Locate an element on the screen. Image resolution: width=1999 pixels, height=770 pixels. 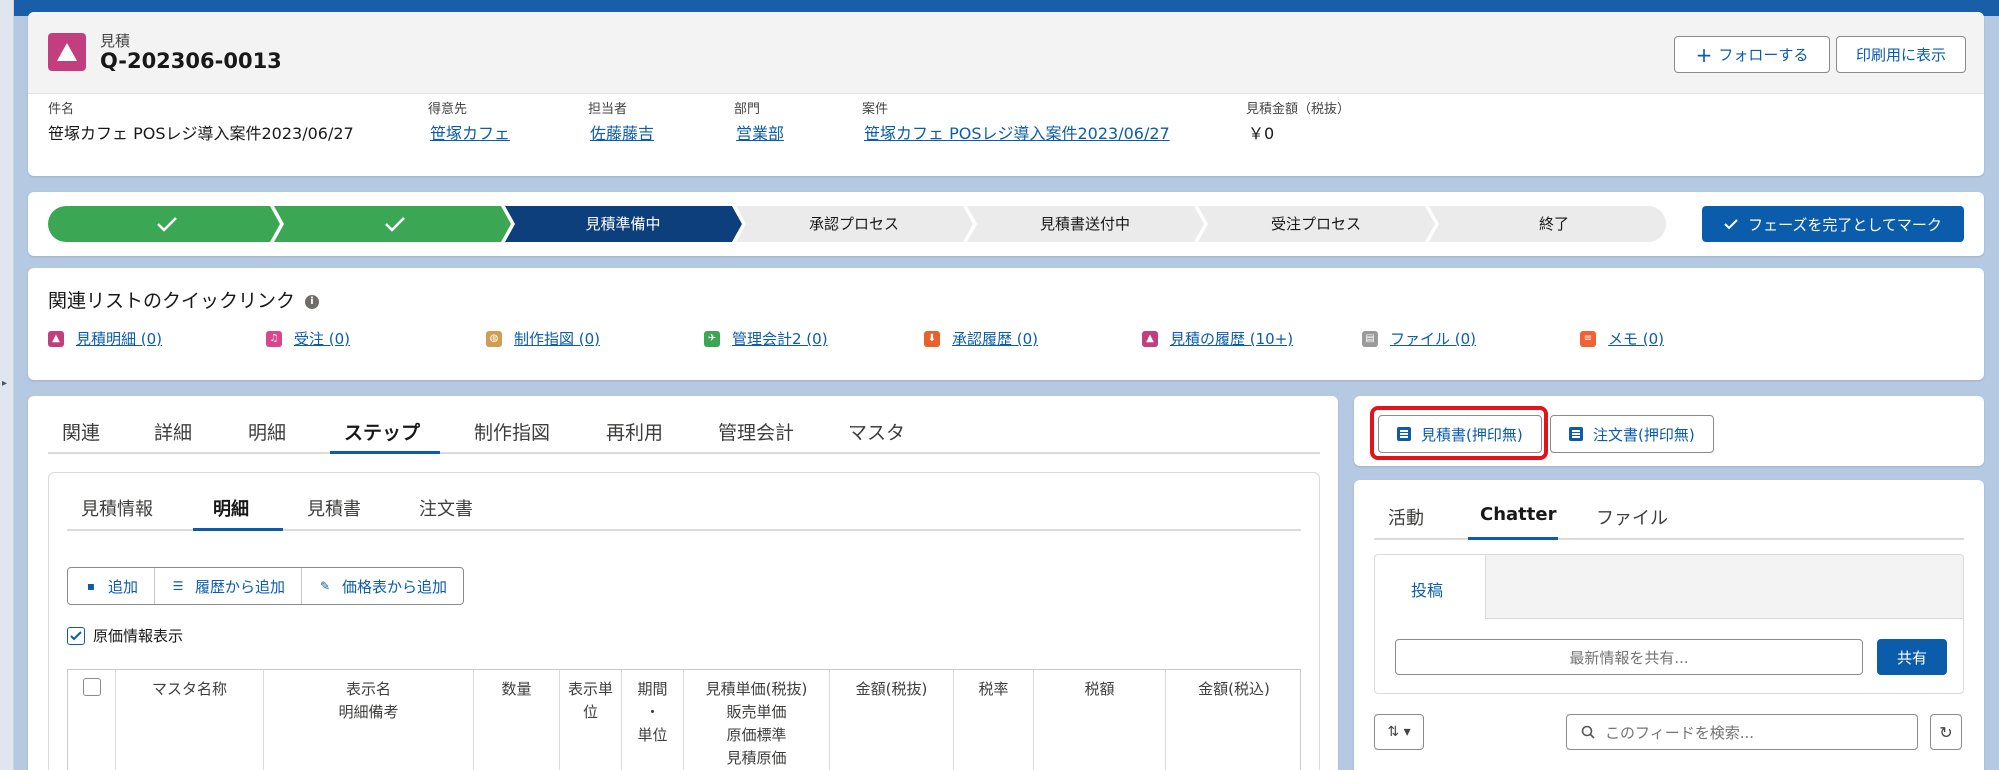
field-label: 部門 is located at coordinates (747, 109).